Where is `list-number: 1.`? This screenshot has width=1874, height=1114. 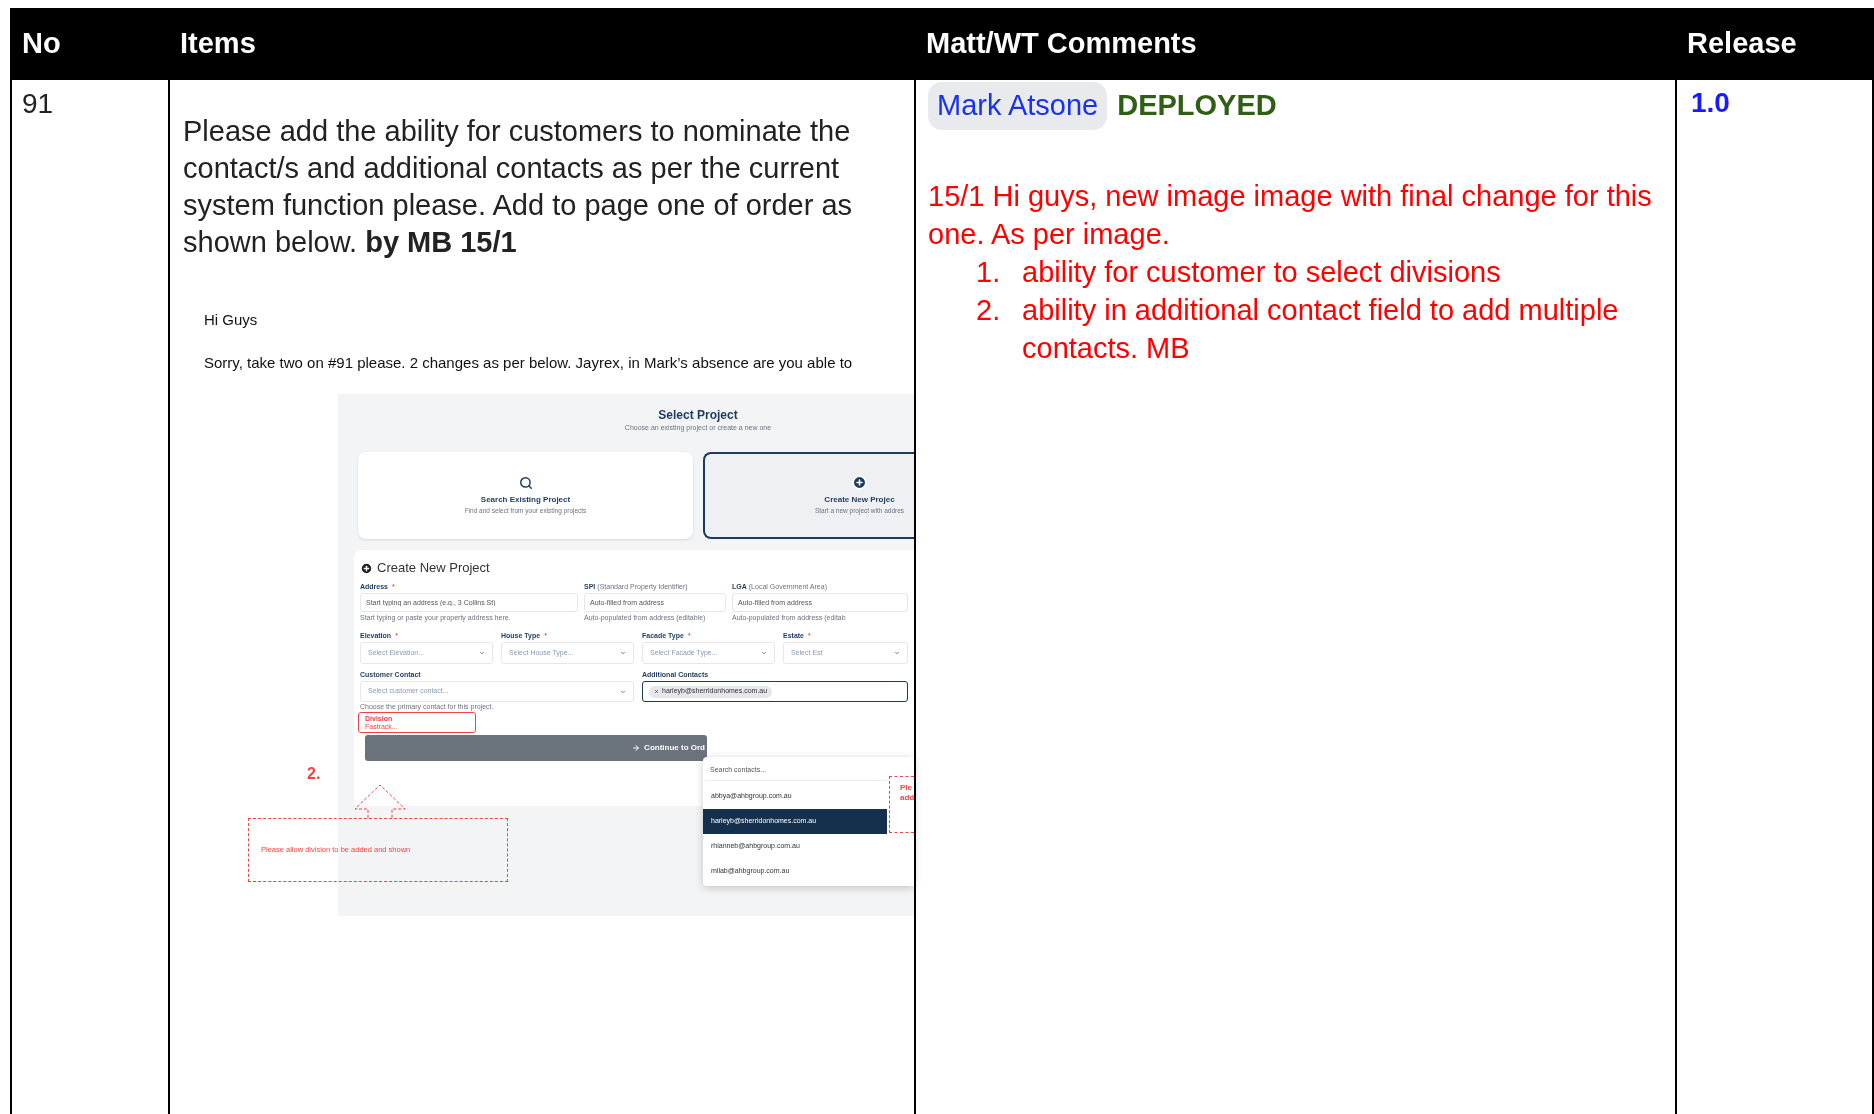
list-number: 1. is located at coordinates (989, 272).